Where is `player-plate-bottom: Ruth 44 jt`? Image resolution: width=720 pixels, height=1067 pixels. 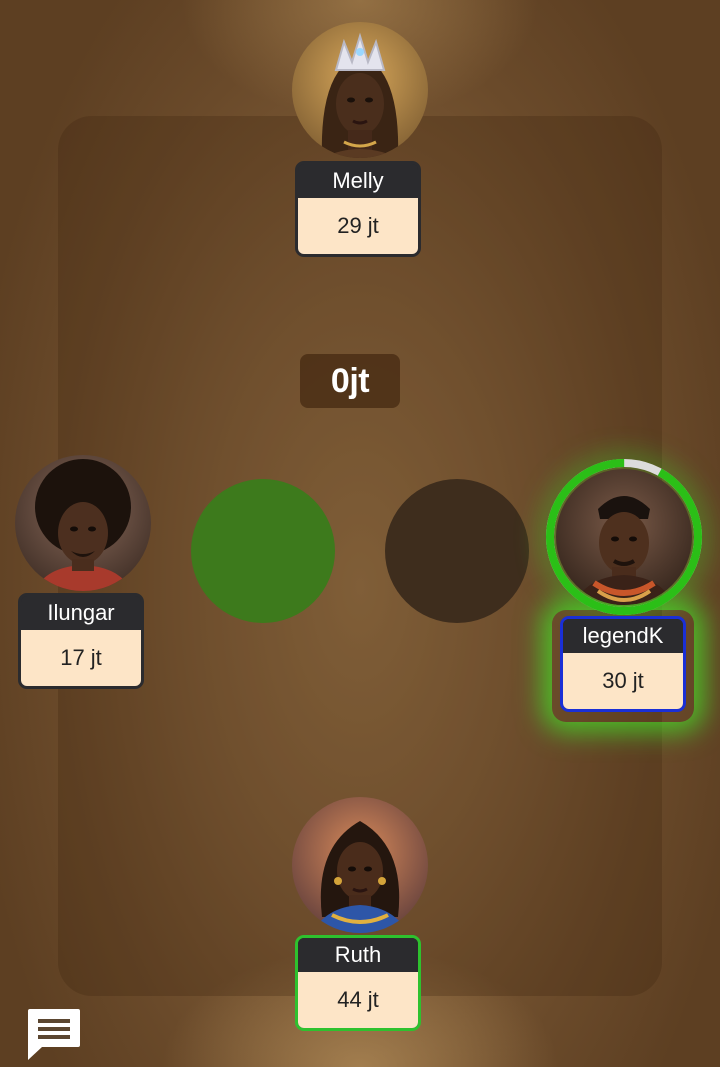 player-plate-bottom: Ruth 44 jt is located at coordinates (358, 983).